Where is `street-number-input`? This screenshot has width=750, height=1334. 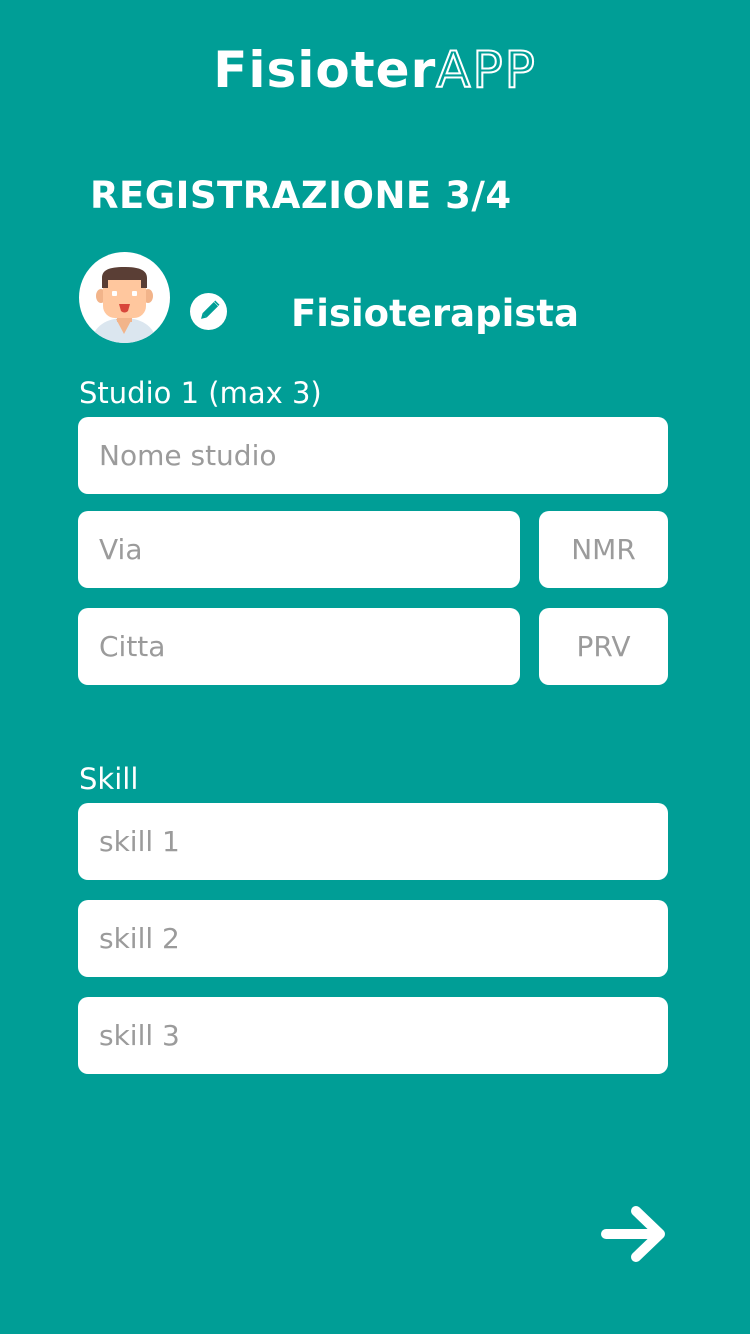 street-number-input is located at coordinates (603, 549).